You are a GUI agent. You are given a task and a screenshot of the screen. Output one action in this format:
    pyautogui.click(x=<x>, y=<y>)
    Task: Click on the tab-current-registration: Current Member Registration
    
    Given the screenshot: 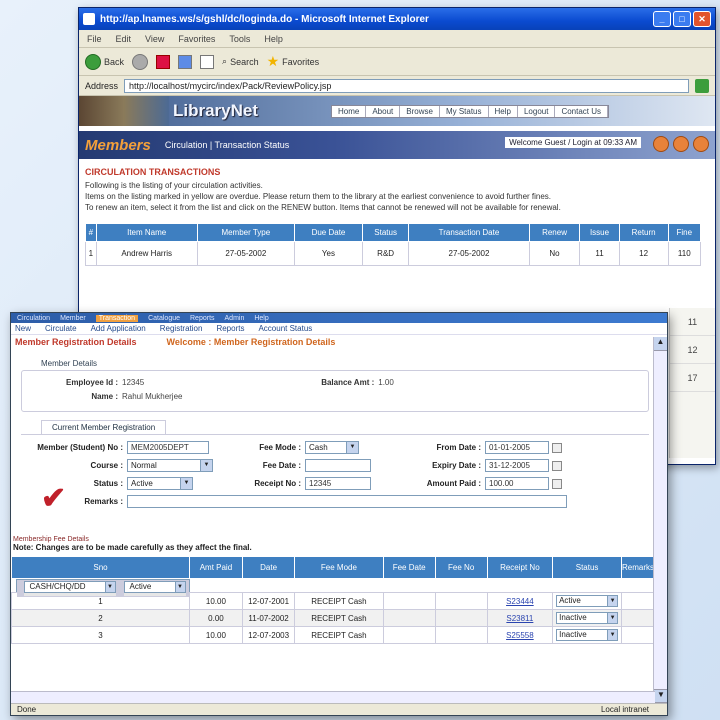 What is the action you would take?
    pyautogui.click(x=104, y=427)
    